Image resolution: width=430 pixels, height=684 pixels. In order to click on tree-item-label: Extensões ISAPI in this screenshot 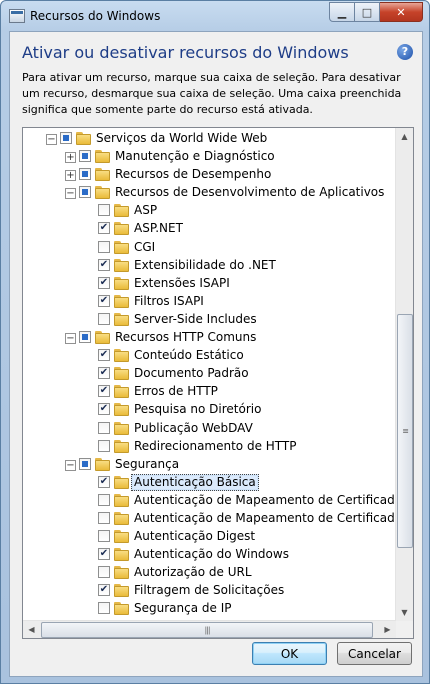, I will do `click(182, 282)`.